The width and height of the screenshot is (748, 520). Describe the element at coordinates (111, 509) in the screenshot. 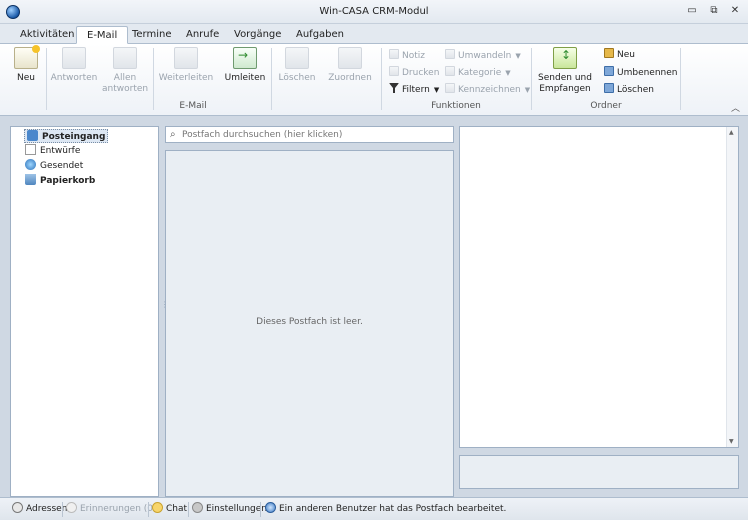

I see `reminders-button: Erinnerungen (0)` at that location.